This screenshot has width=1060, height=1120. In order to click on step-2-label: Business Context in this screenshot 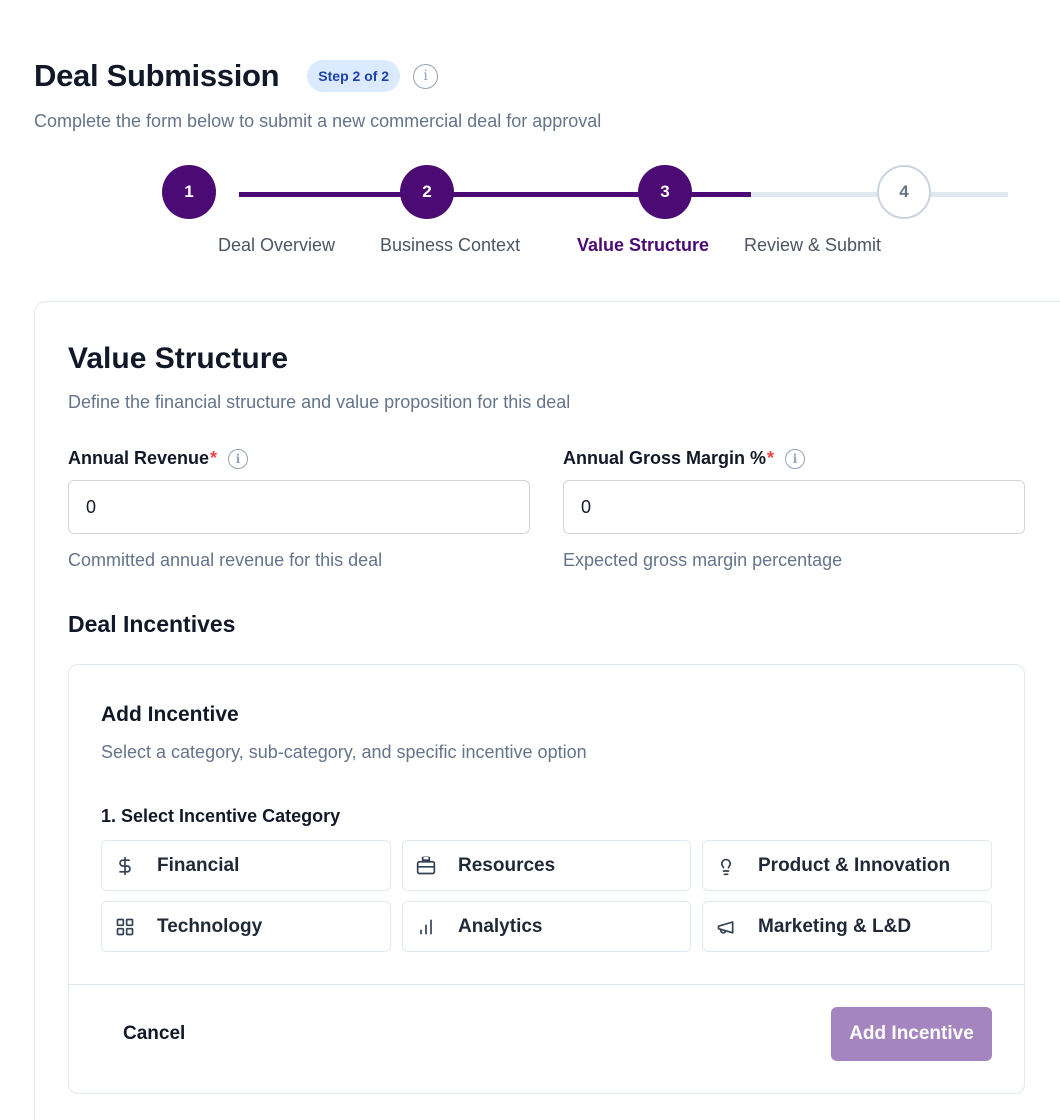, I will do `click(450, 245)`.